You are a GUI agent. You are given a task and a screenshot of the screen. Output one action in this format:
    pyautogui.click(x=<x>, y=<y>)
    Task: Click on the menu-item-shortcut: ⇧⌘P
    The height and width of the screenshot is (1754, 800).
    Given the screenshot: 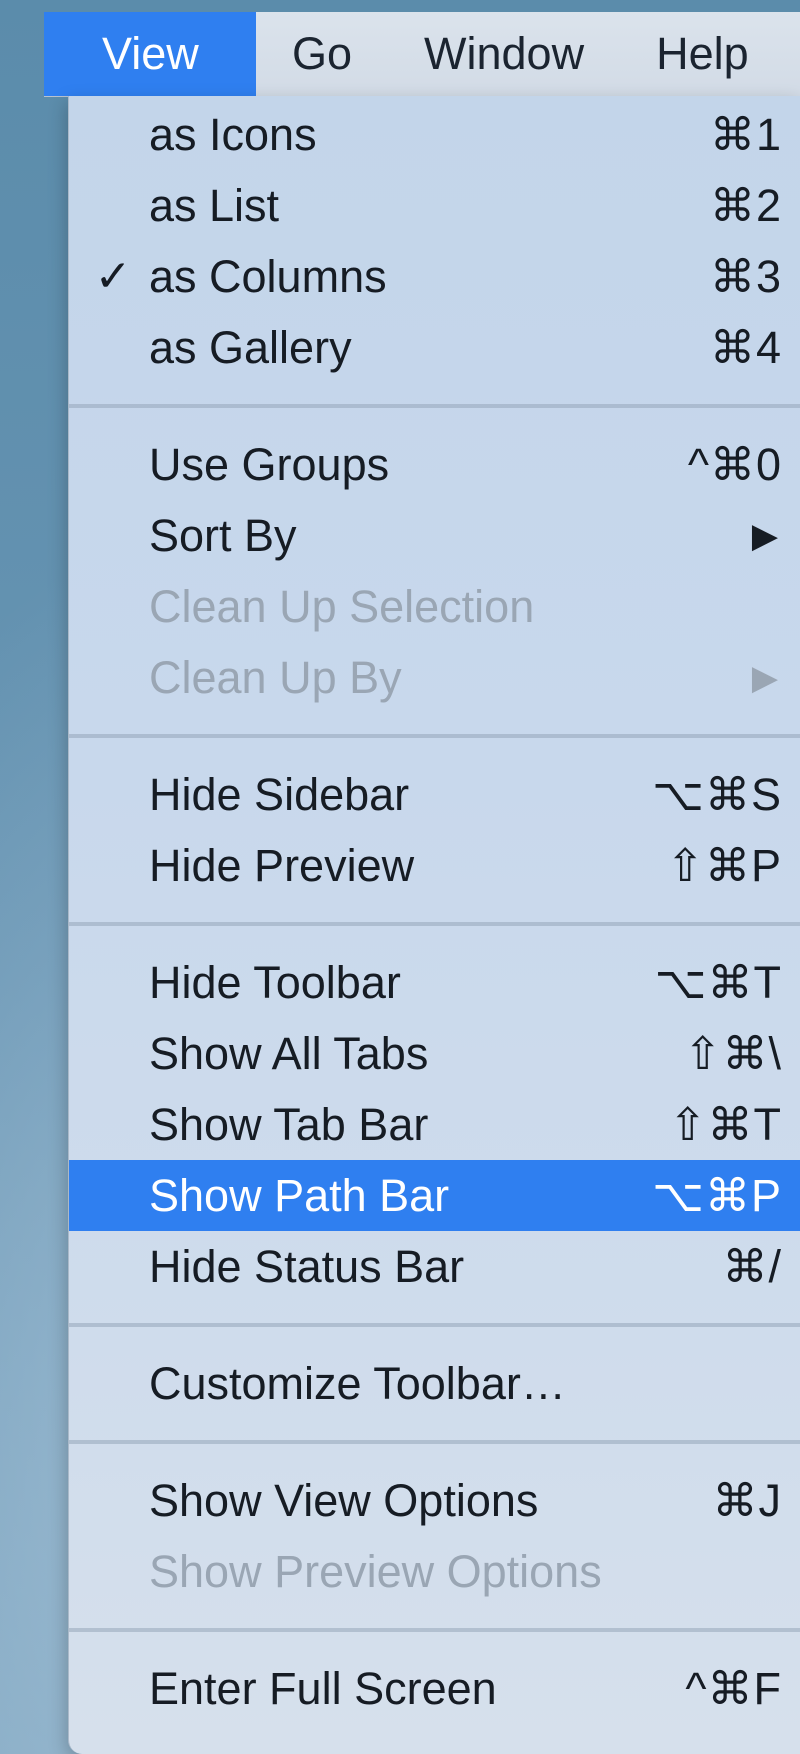 What is the action you would take?
    pyautogui.click(x=724, y=865)
    